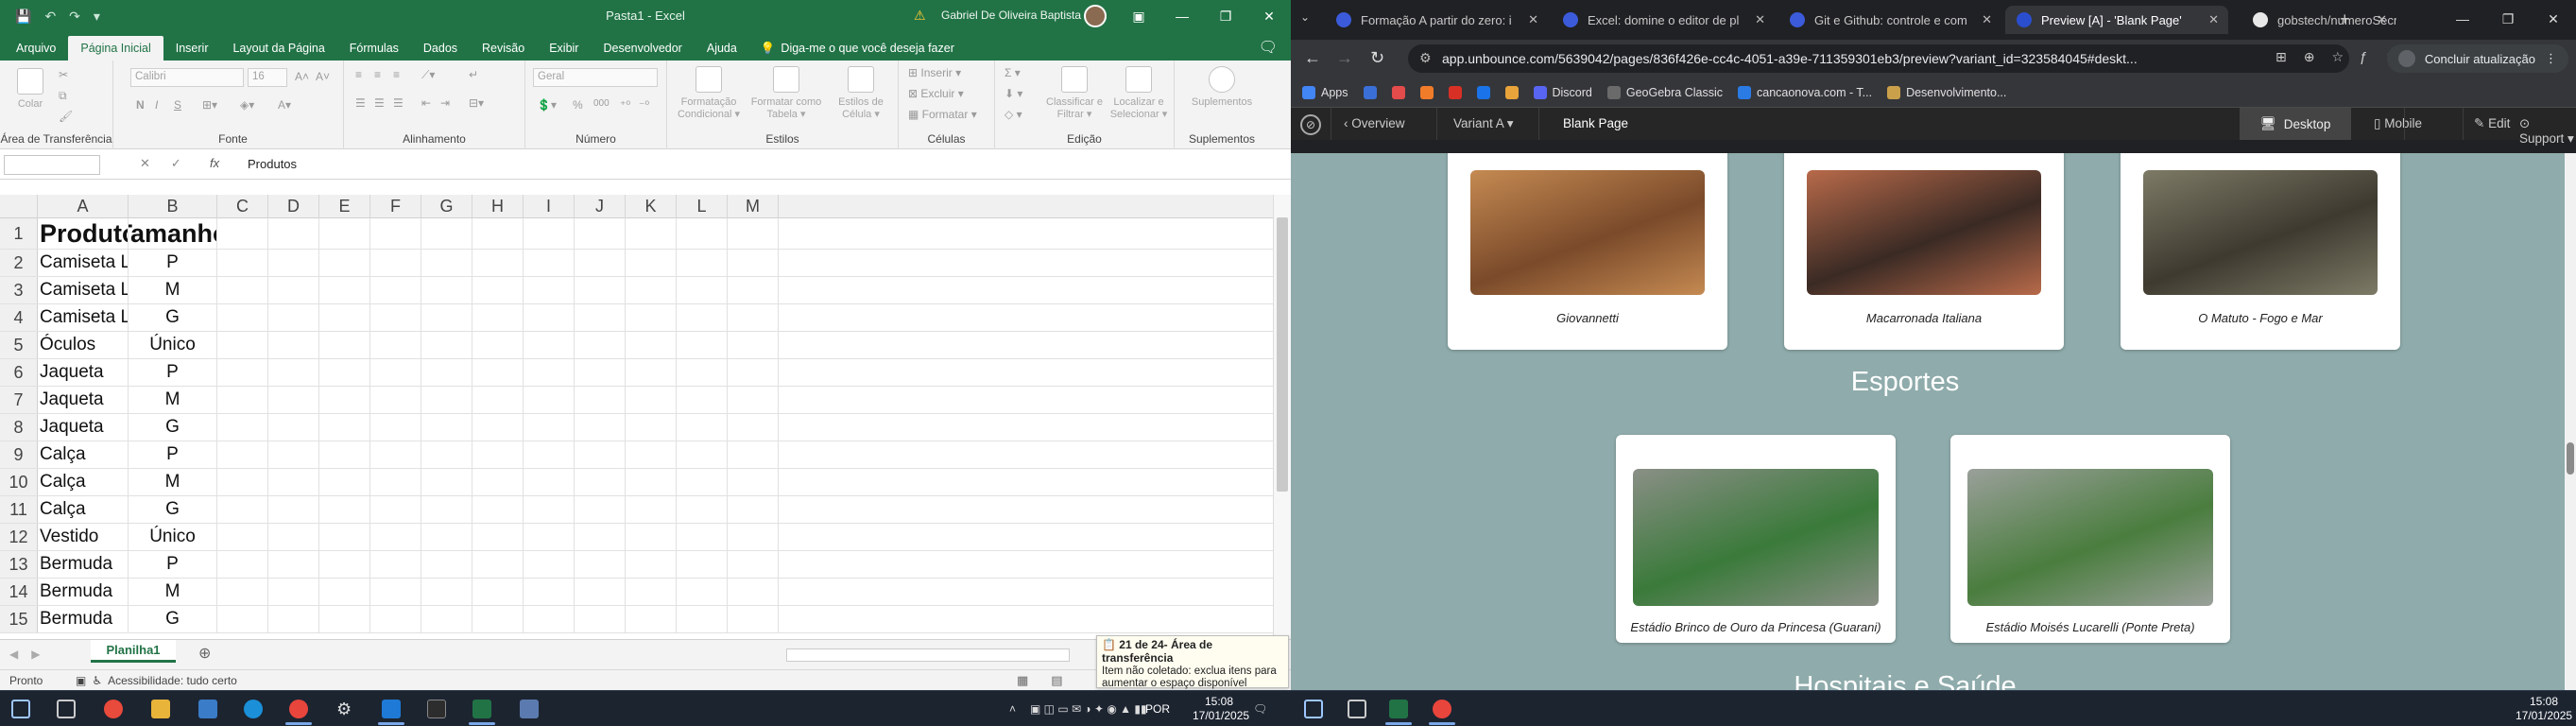  Describe the element at coordinates (1562, 92) in the screenshot. I see `bookmark-item: Discord` at that location.